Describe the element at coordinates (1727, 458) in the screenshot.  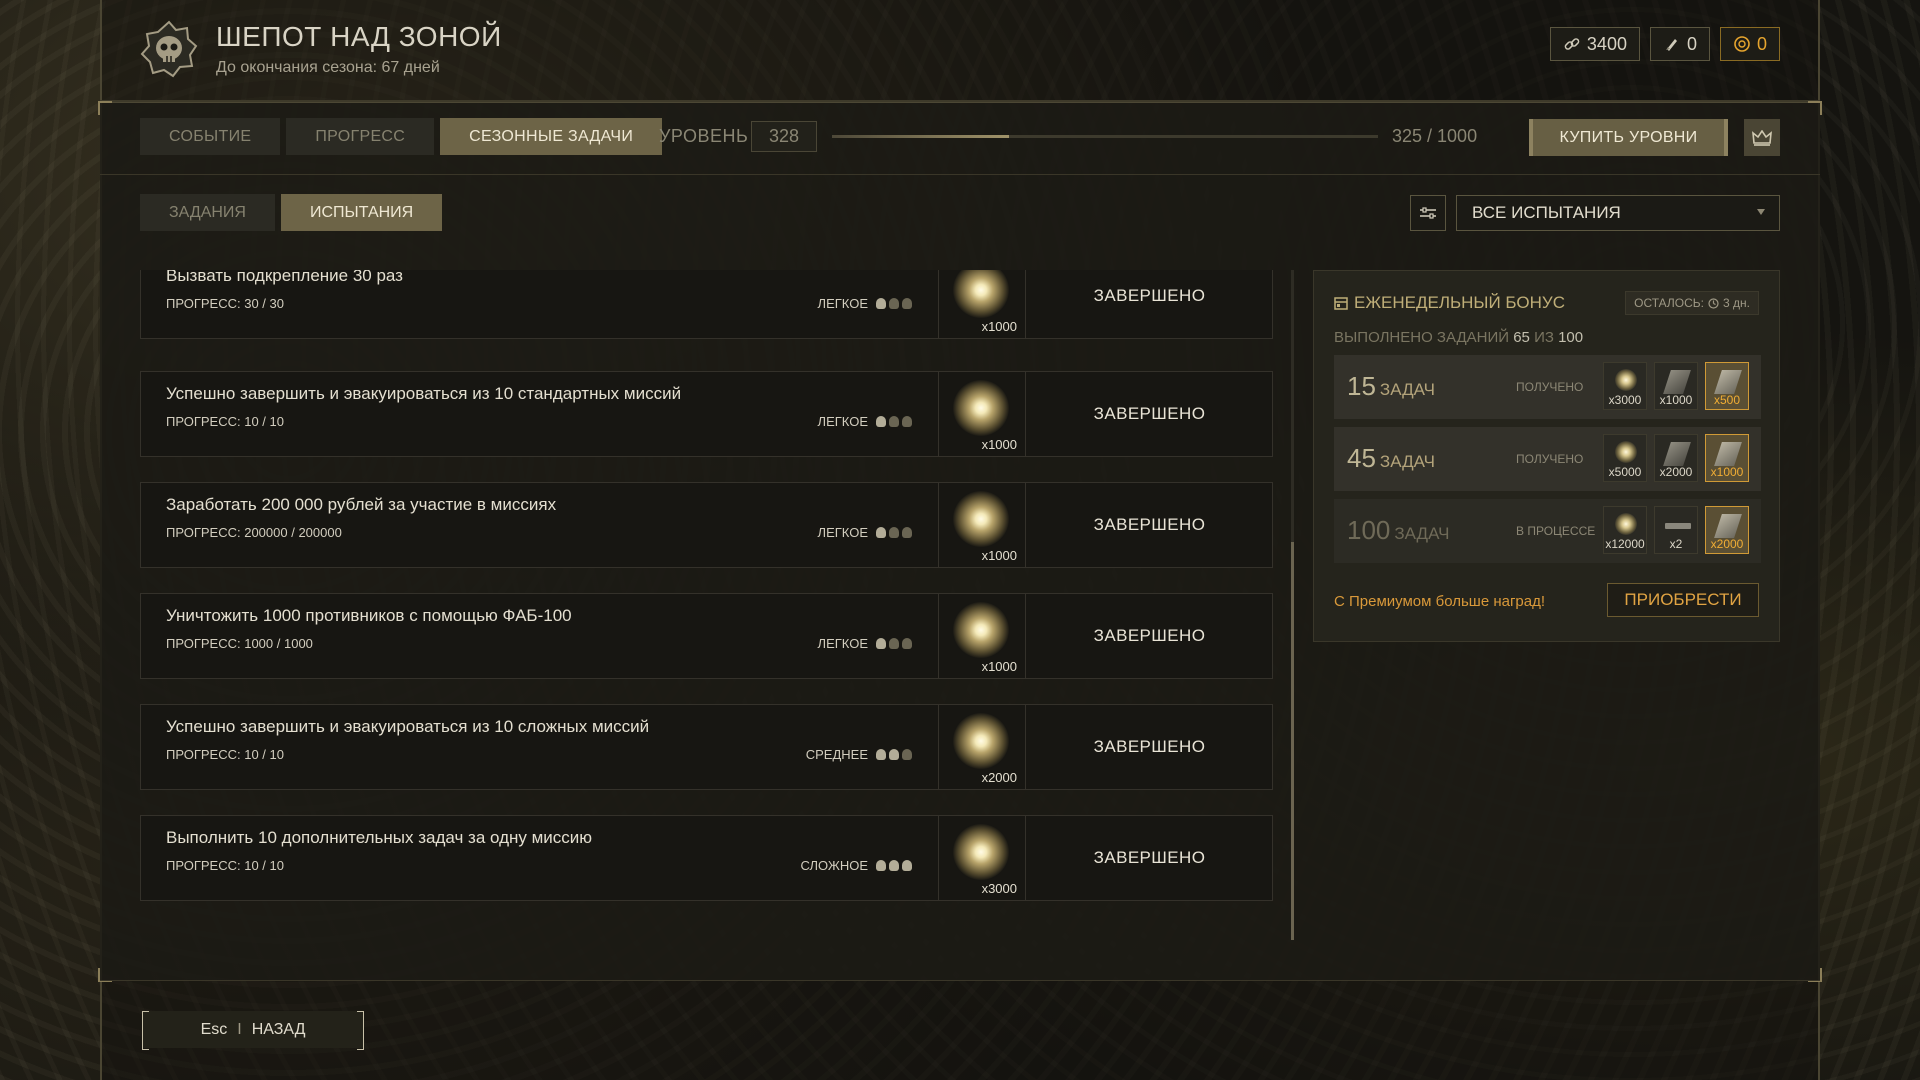
I see `tier-reward-premium: x1000` at that location.